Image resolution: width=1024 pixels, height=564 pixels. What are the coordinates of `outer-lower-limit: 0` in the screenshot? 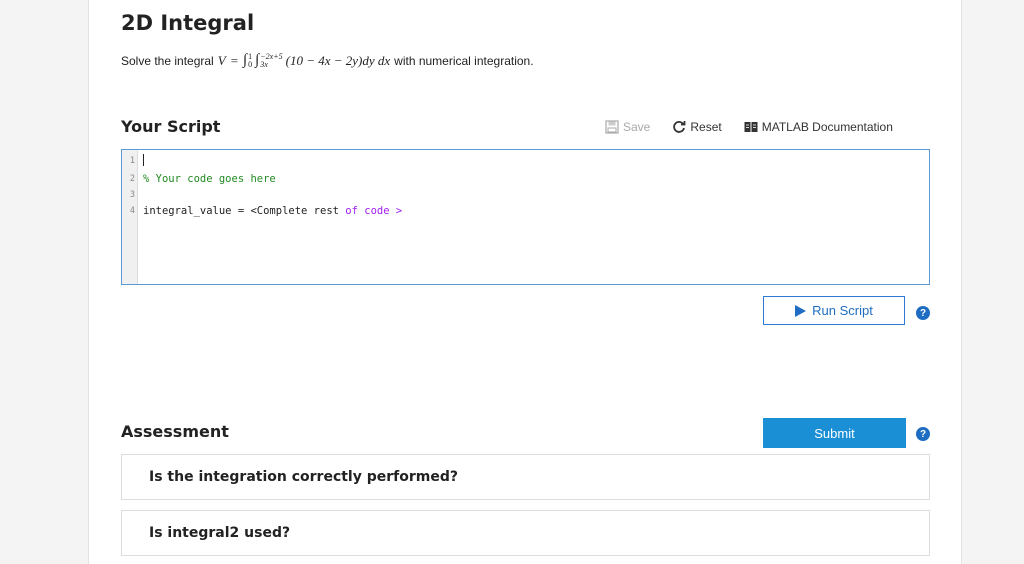 It's located at (250, 64).